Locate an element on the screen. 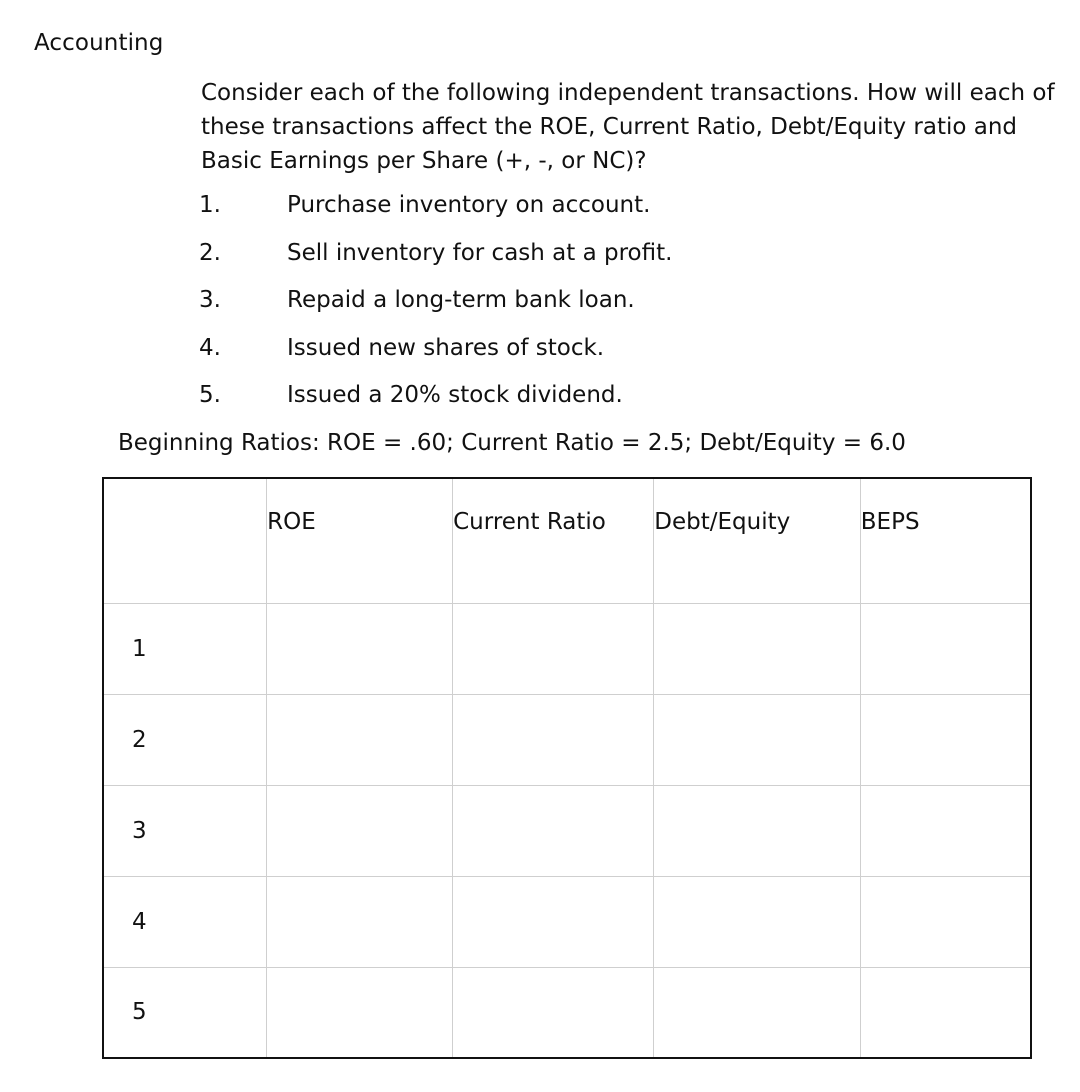  transaction-number: 5. is located at coordinates (210, 395).